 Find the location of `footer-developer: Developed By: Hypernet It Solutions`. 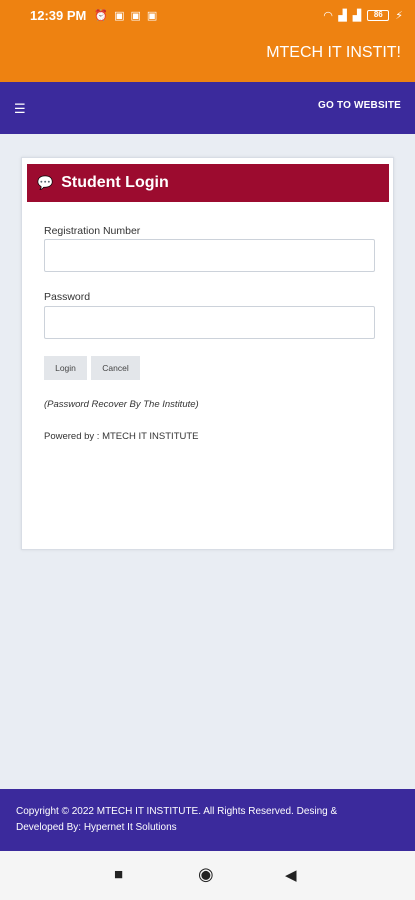

footer-developer: Developed By: Hypernet It Solutions is located at coordinates (96, 827).